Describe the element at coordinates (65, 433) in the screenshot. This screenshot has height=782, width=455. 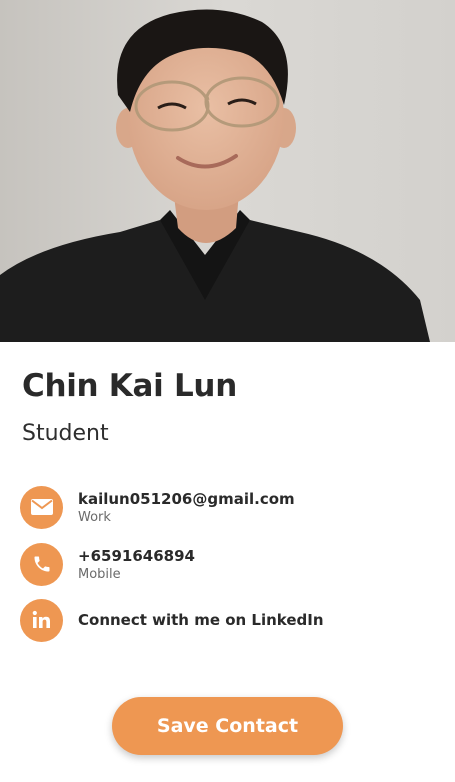
I see `contact-title: Student` at that location.